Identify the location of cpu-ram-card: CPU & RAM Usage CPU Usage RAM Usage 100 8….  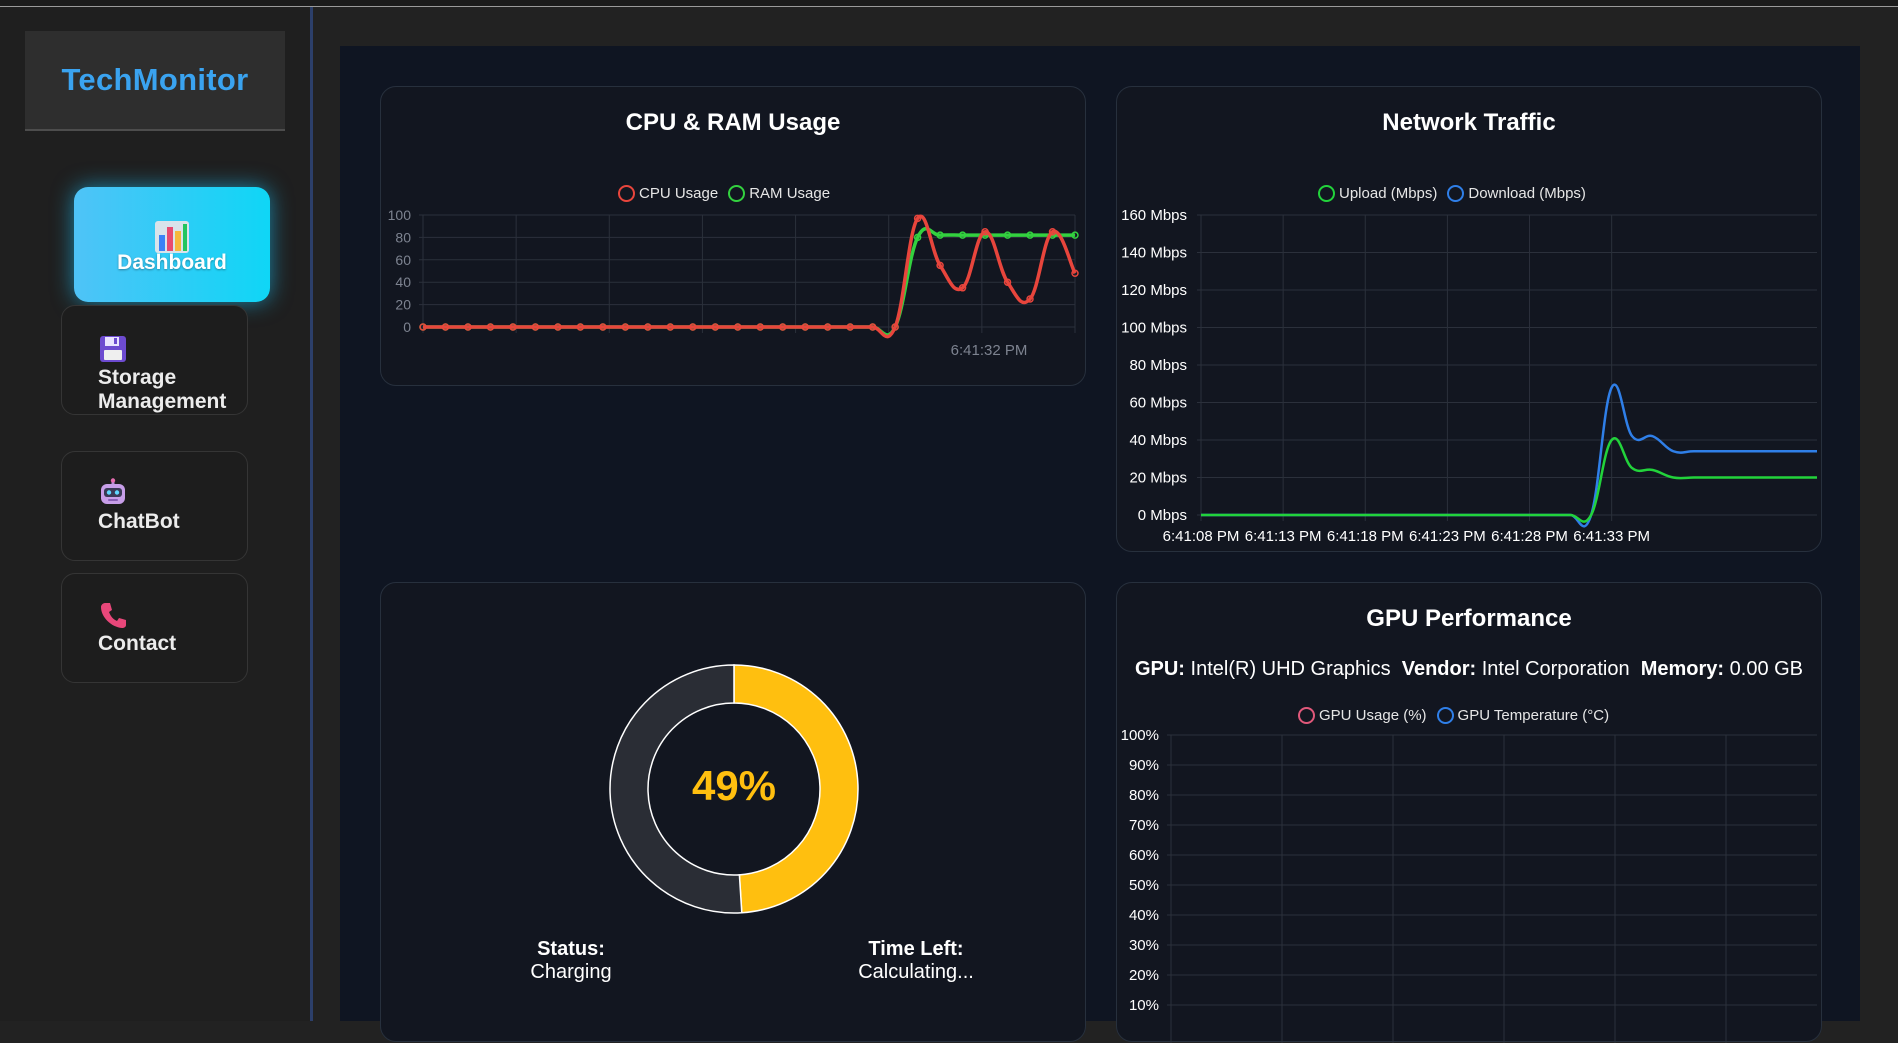
(733, 236).